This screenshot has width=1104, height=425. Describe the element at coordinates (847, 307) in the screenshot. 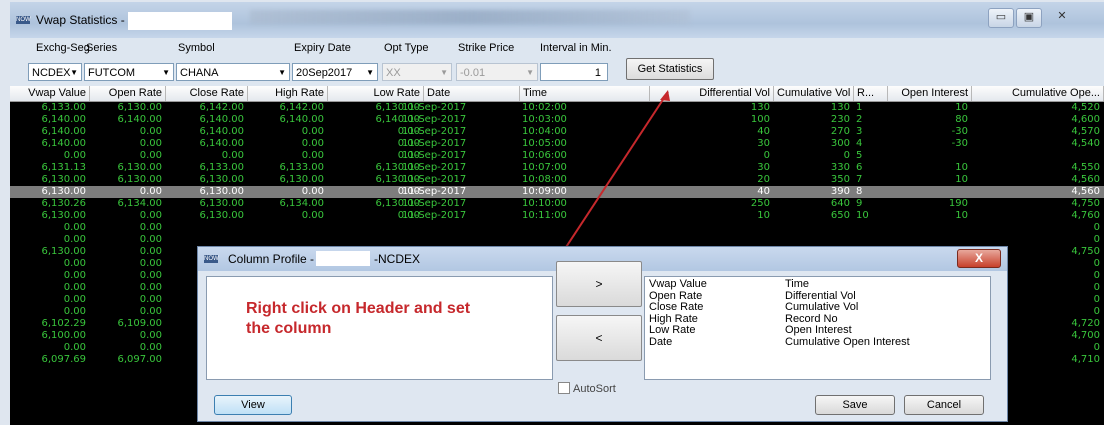

I see `profile-field: Cumulative Vol` at that location.